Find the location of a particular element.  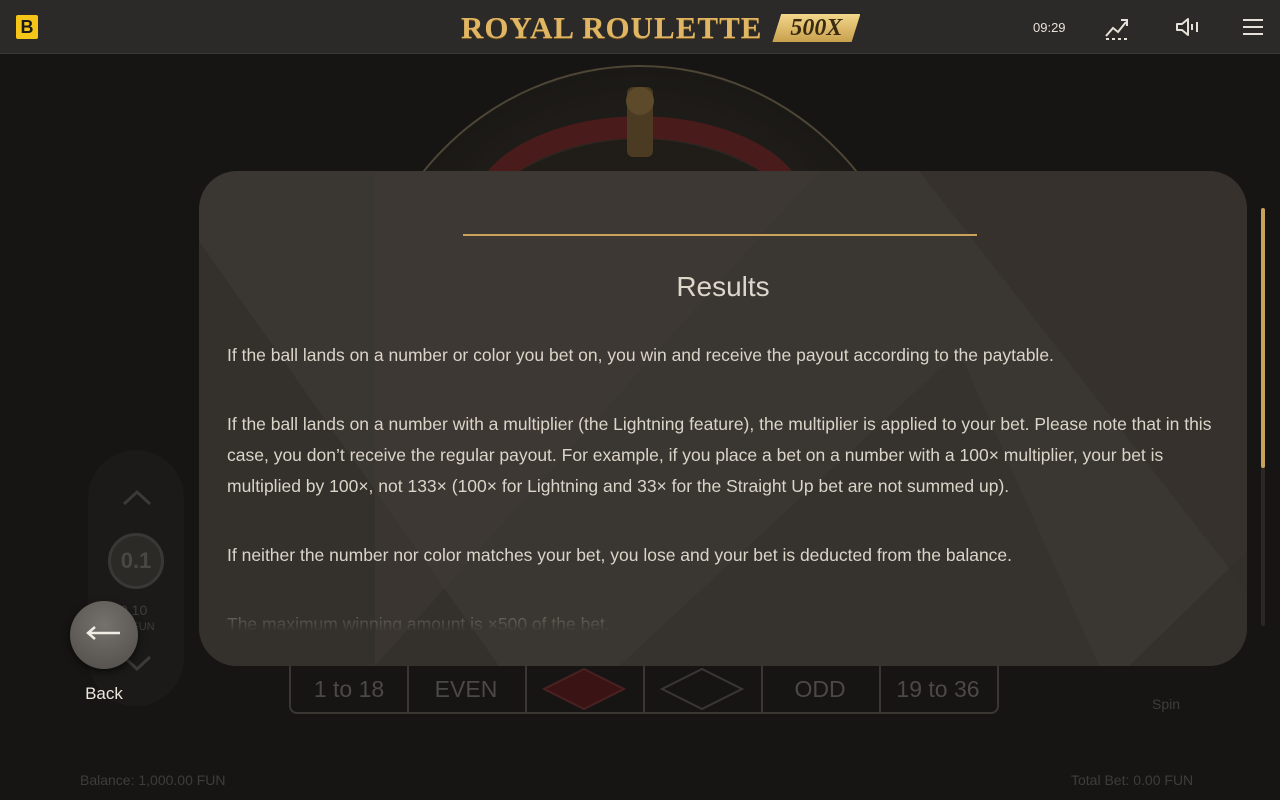

back-button is located at coordinates (104, 635).